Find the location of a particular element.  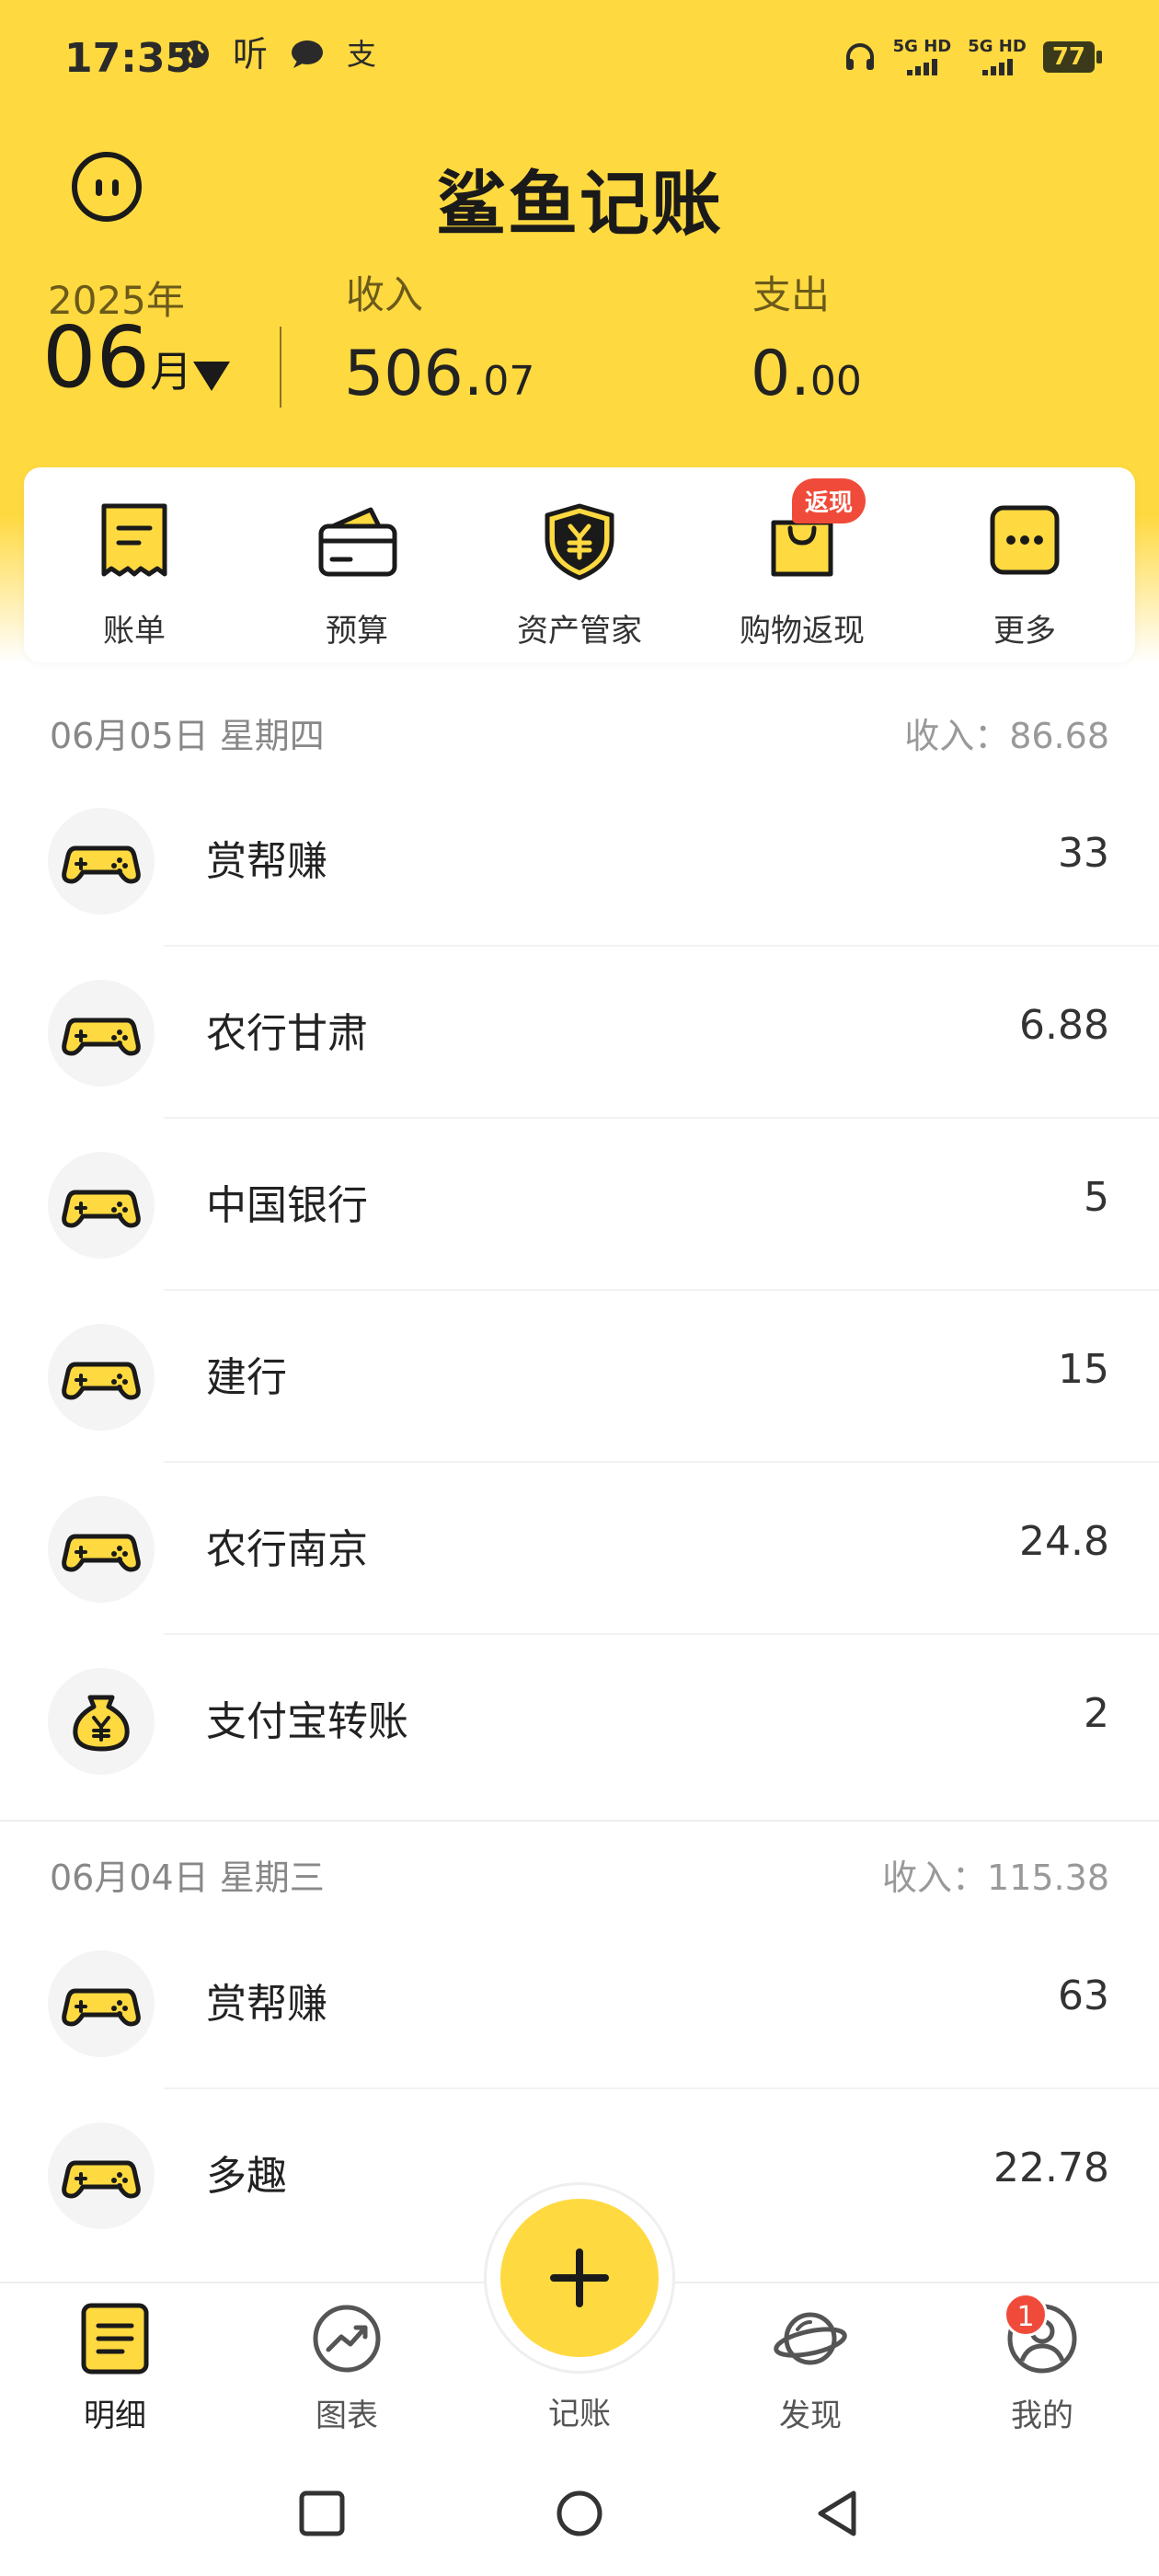

recent-apps-button is located at coordinates (322, 2513).